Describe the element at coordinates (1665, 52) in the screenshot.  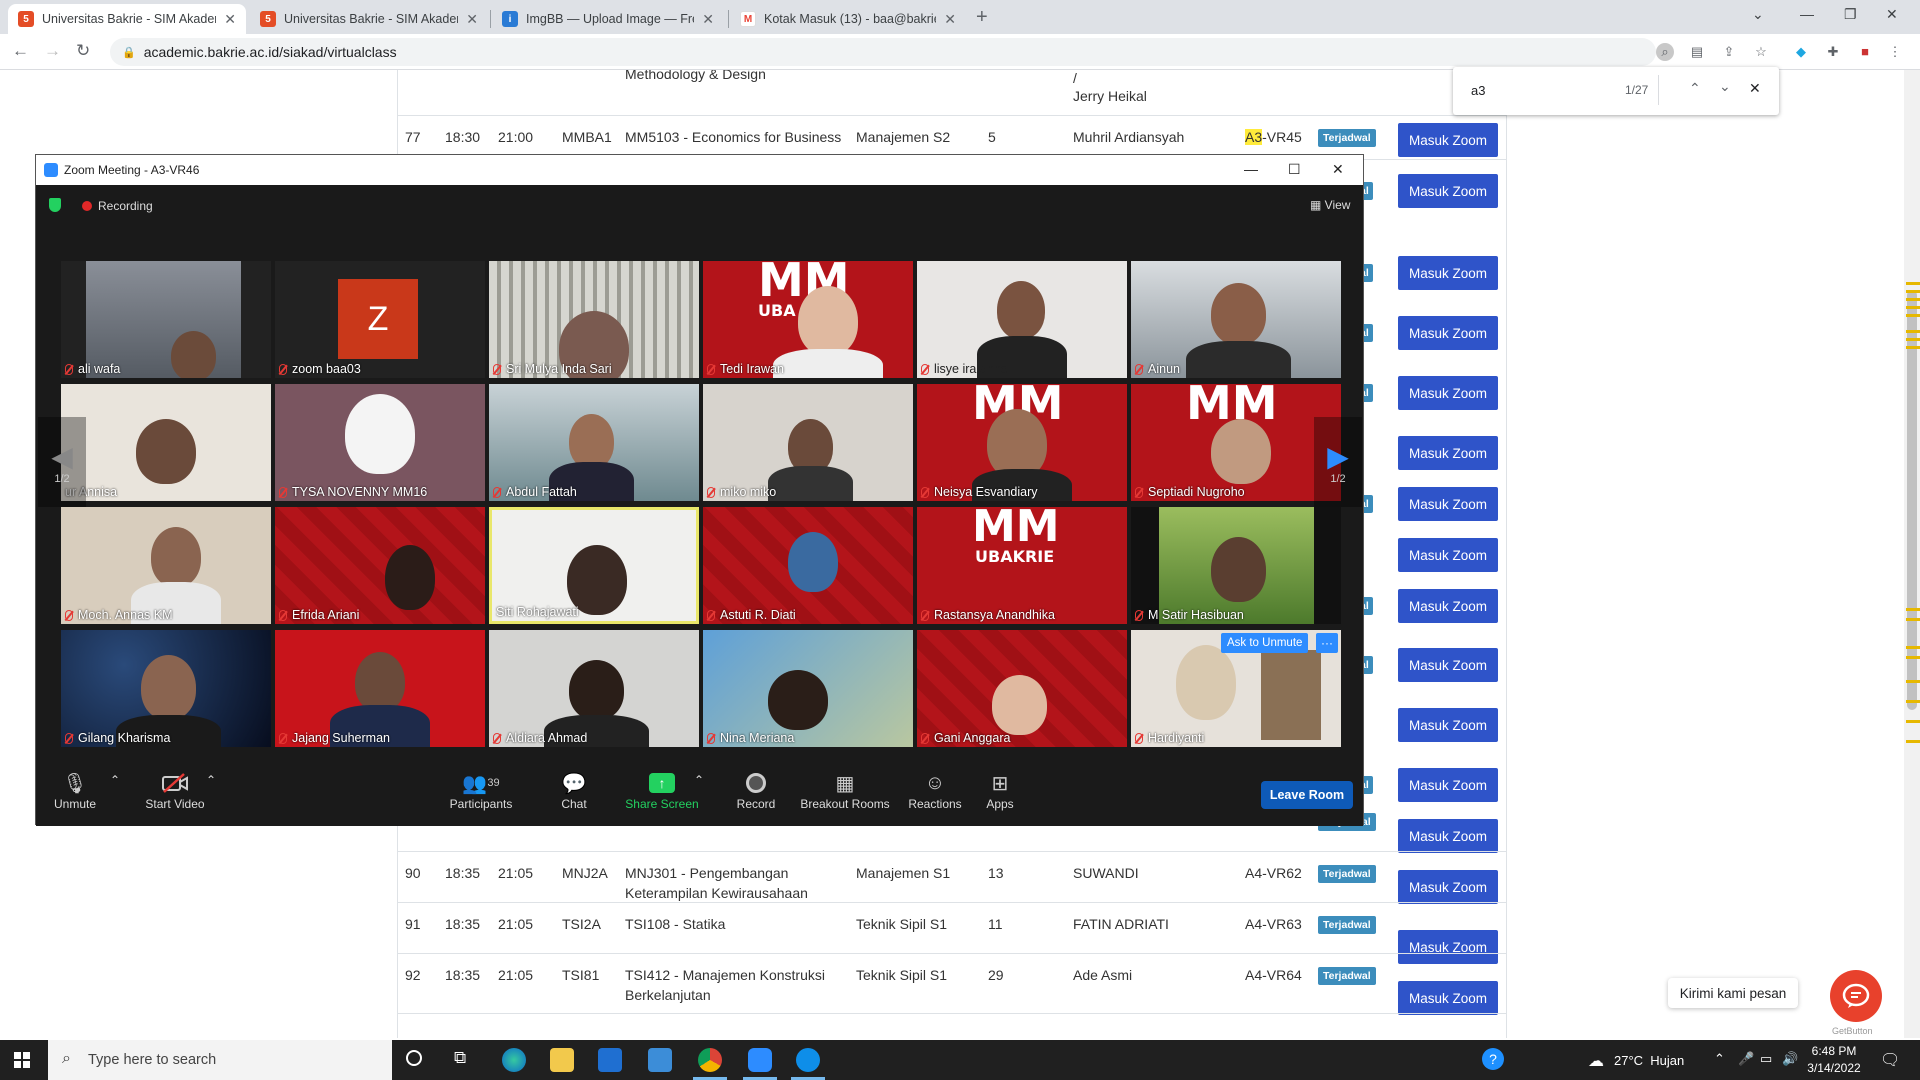
I see `page-search-icon: ⌕` at that location.